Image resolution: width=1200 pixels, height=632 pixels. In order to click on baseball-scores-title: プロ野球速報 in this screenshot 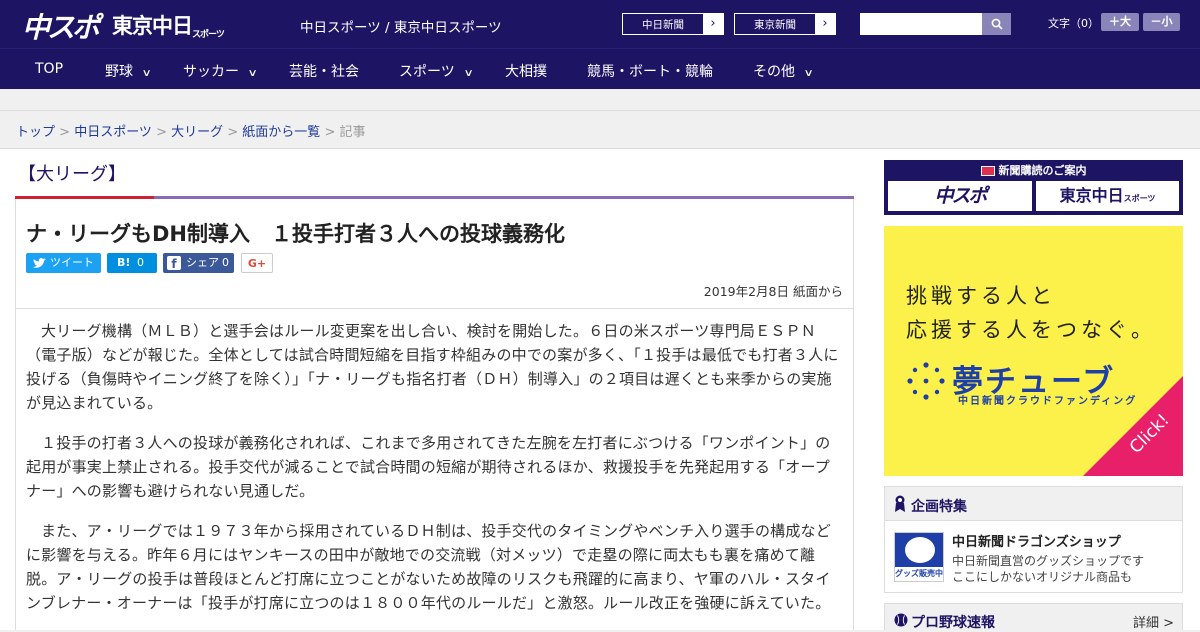, I will do `click(953, 623)`.